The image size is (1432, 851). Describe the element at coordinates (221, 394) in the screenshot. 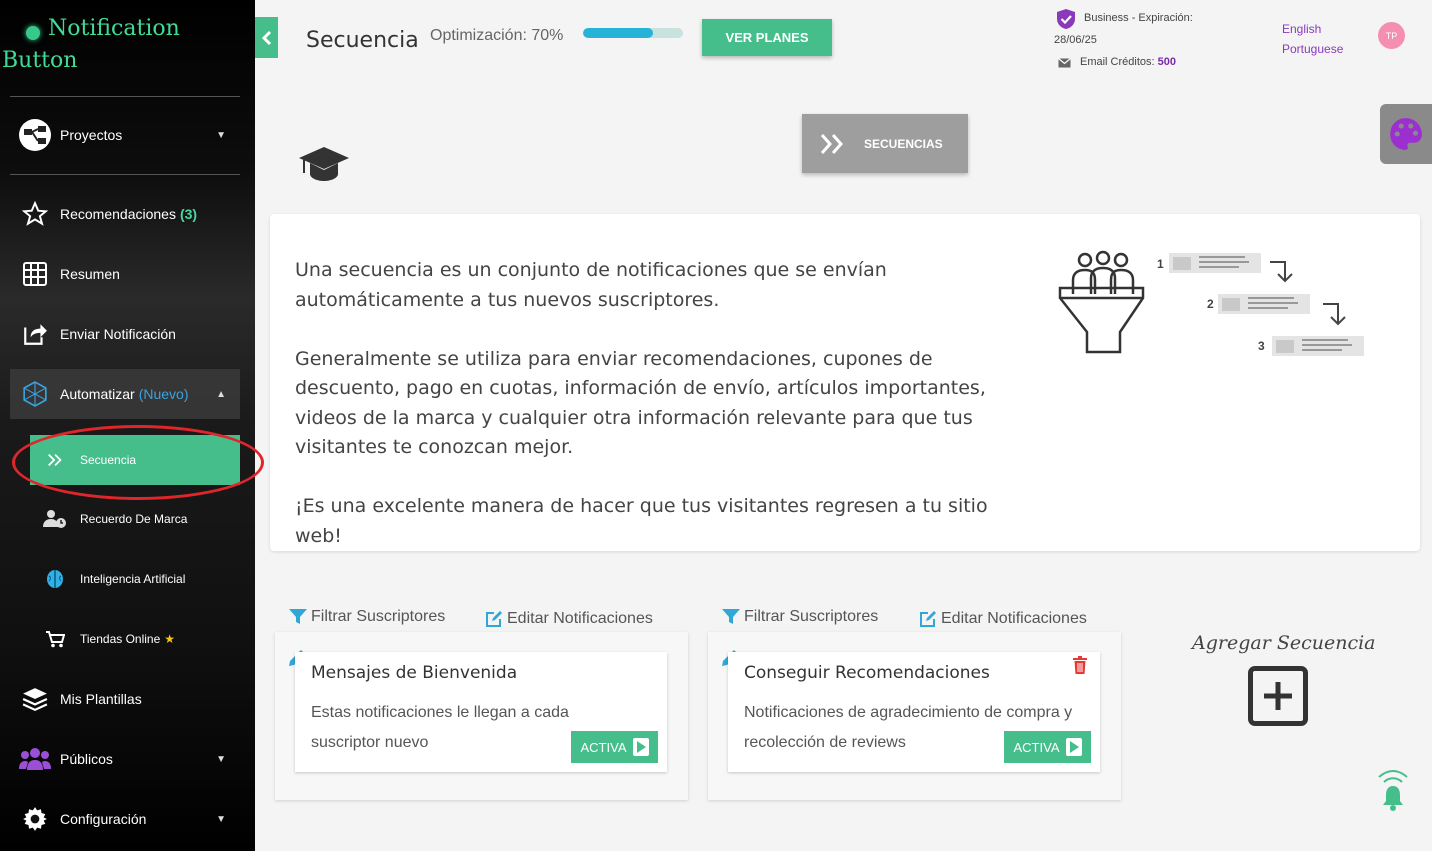

I see `caret-up-icon: ▲` at that location.